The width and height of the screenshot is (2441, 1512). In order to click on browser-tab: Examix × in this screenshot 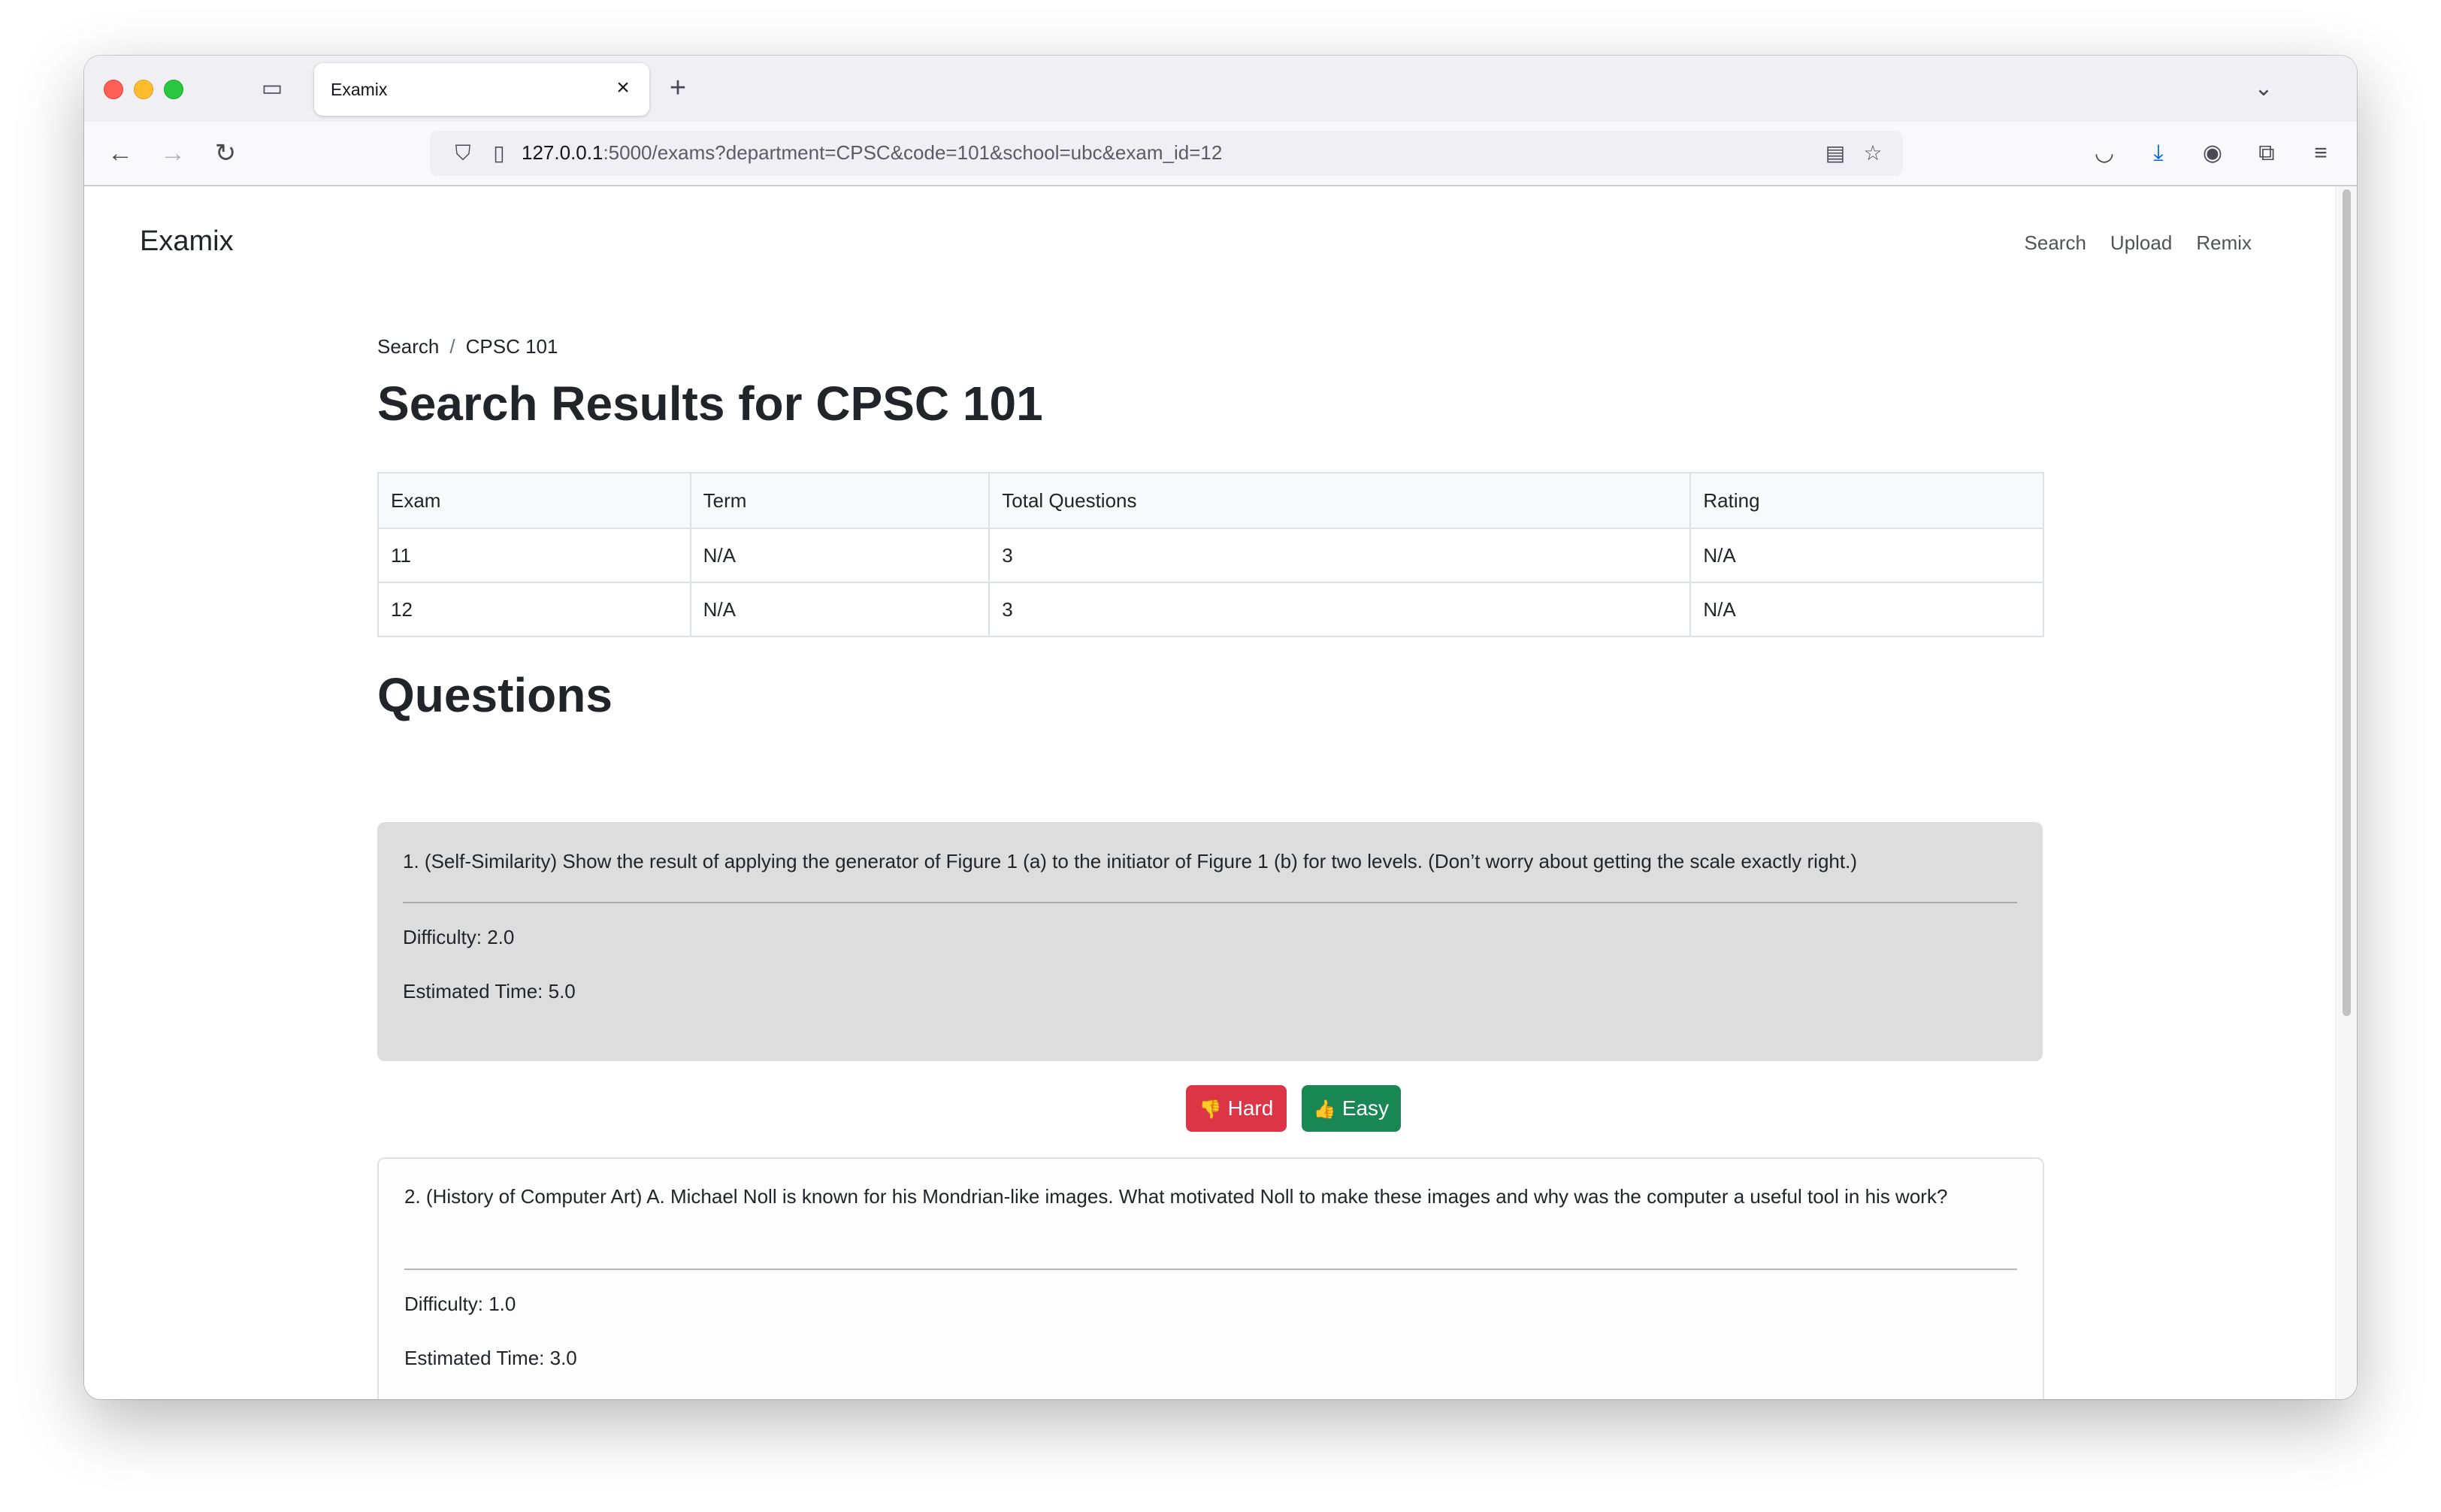, I will do `click(481, 89)`.